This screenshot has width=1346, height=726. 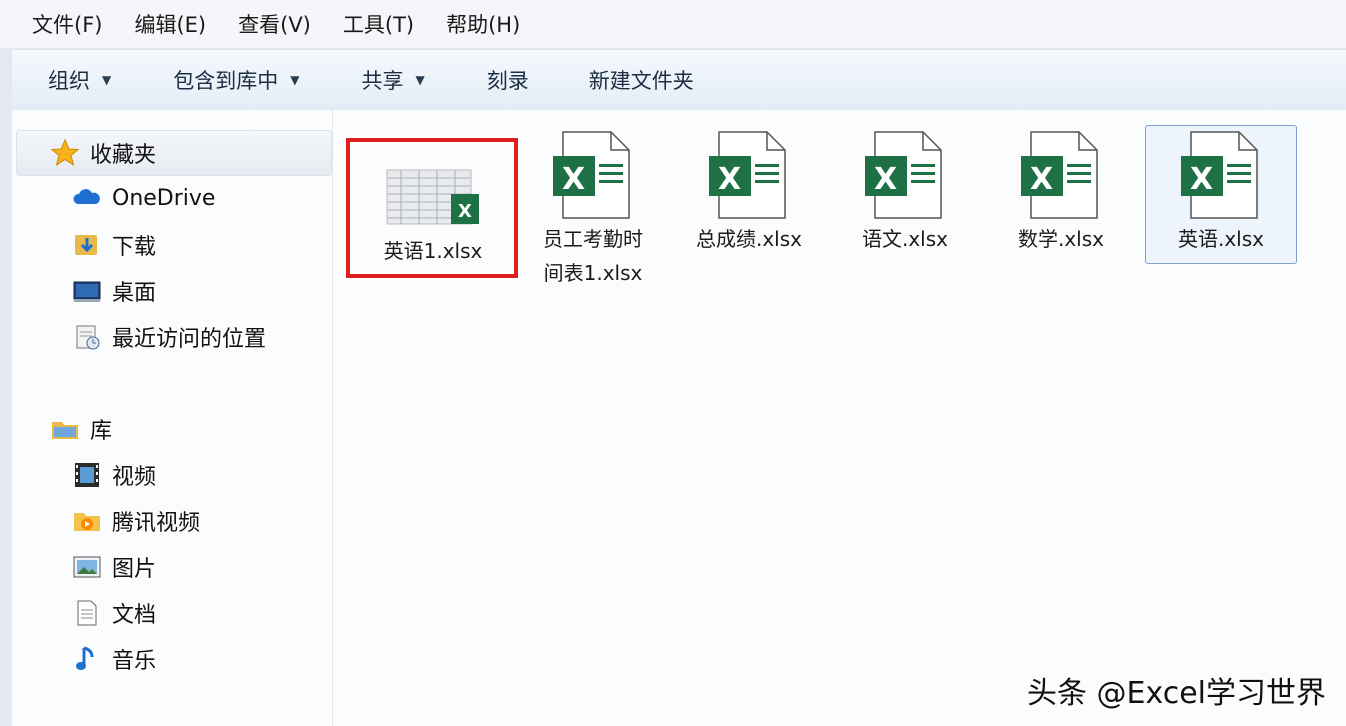 I want to click on desktop-icon, so click(x=87, y=291).